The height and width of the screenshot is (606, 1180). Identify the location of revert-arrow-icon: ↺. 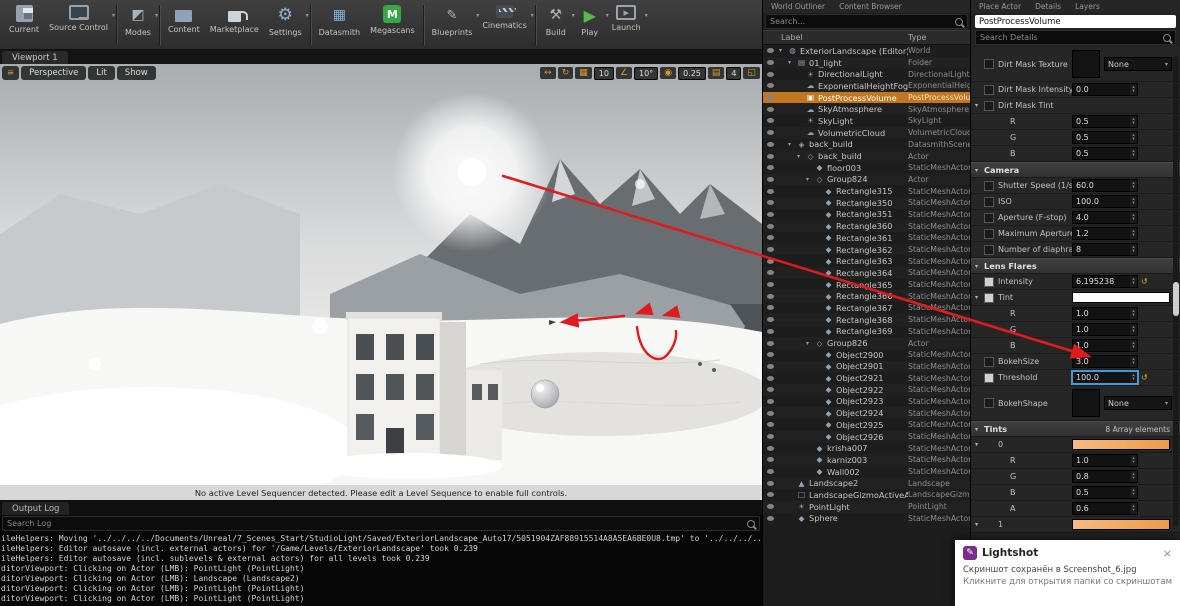
(1144, 377).